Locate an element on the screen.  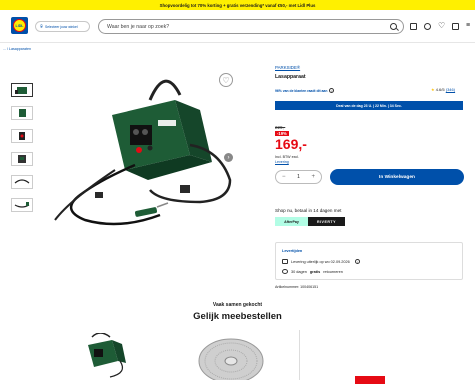
review-count-link: (346) is located at coordinates (450, 89).